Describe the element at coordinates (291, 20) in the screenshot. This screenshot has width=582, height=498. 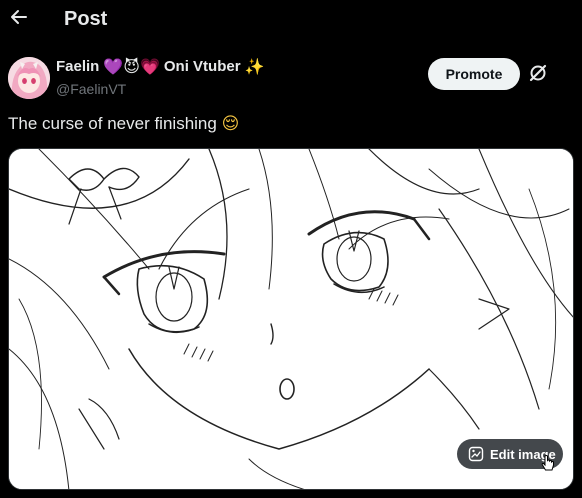
I see `header: Post` at that location.